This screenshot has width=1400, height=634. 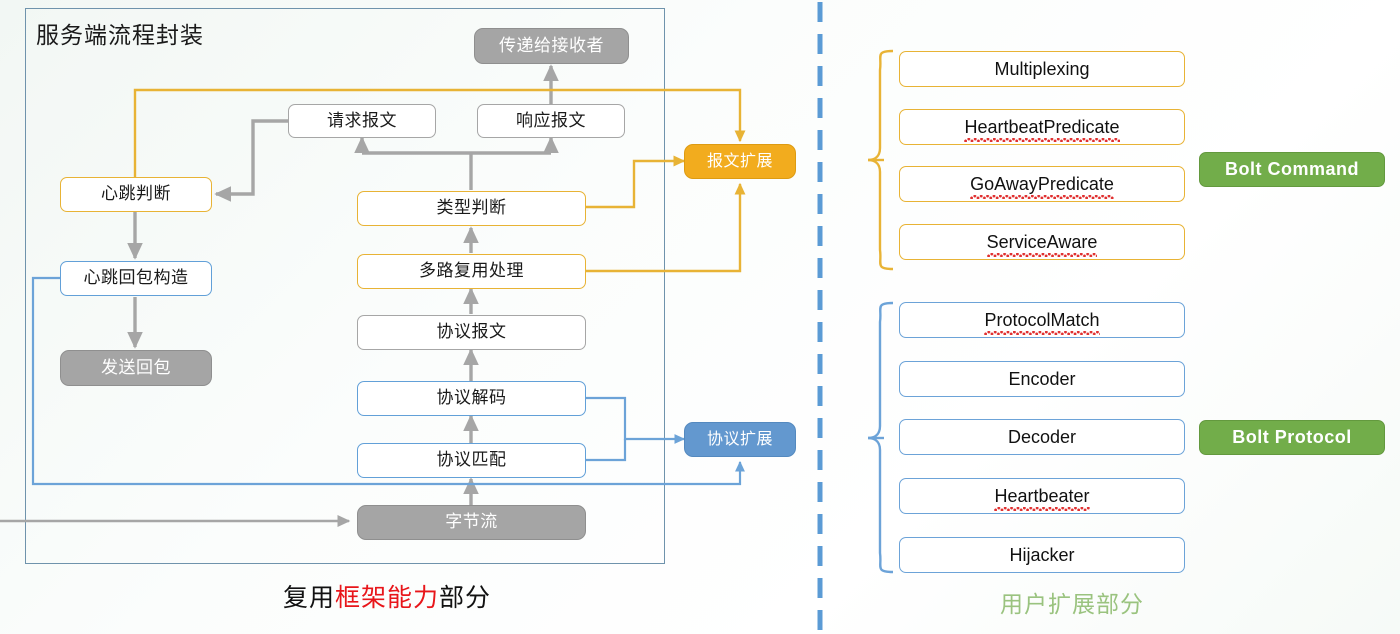 I want to click on ext-label: Multiplexing, so click(x=1042, y=68).